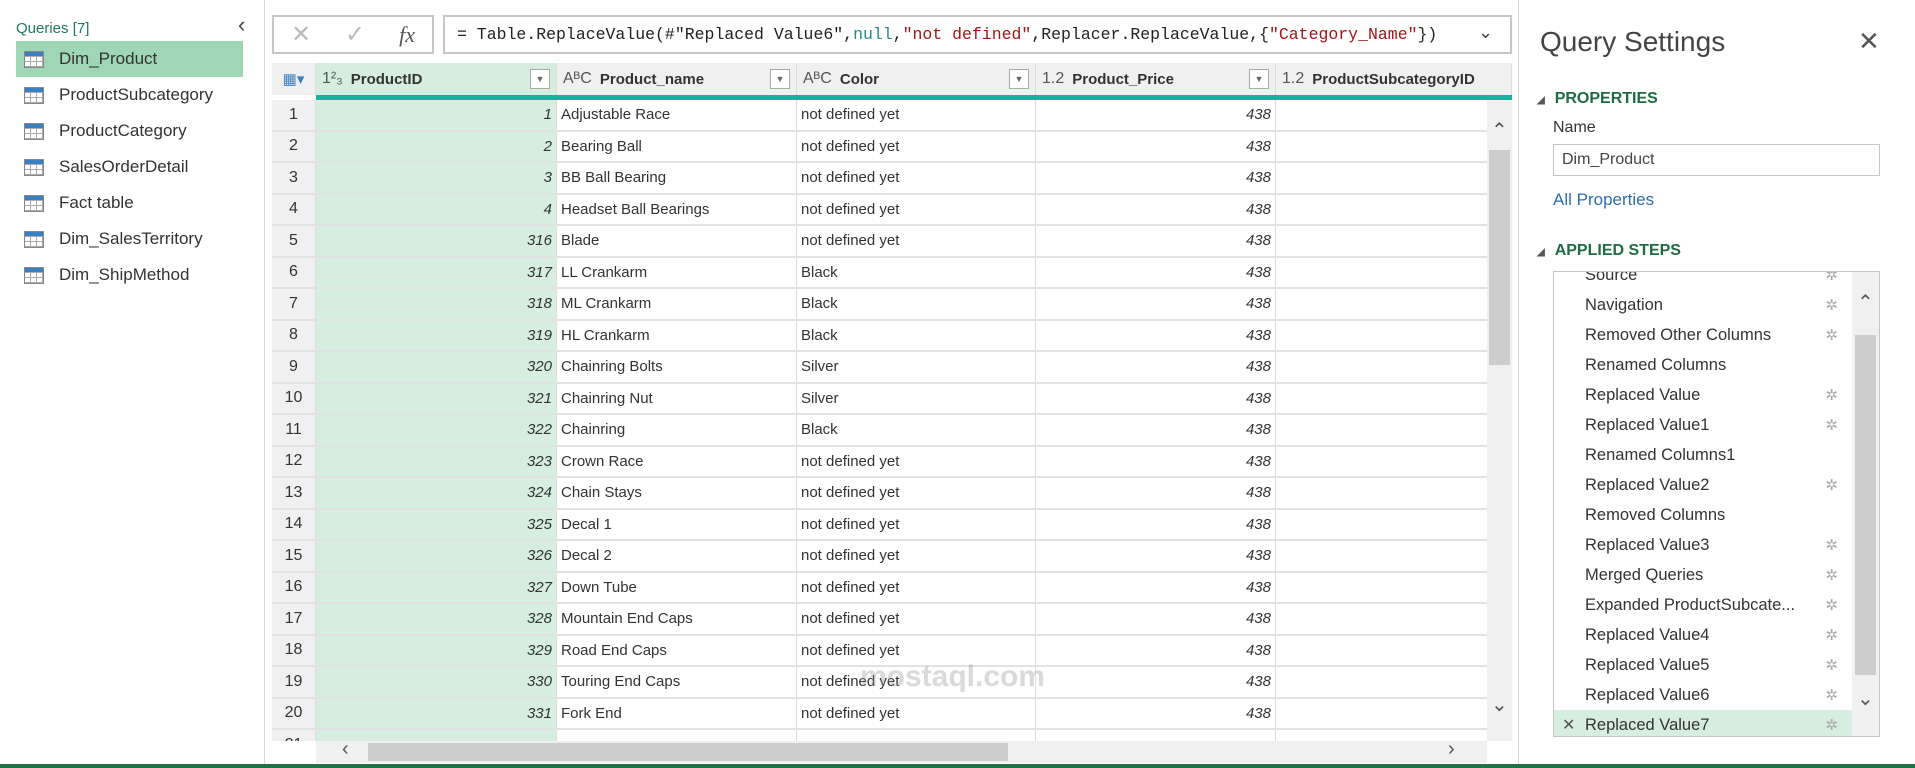 The image size is (1915, 768). Describe the element at coordinates (677, 146) in the screenshot. I see `table-cell: Bearing Ball` at that location.